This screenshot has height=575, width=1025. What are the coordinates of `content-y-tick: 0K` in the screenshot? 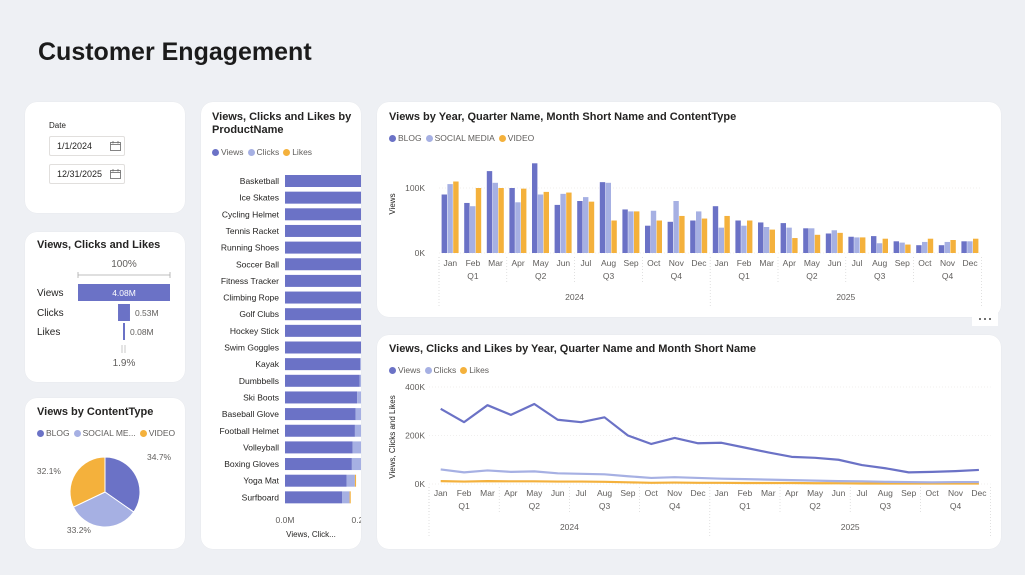 It's located at (420, 253).